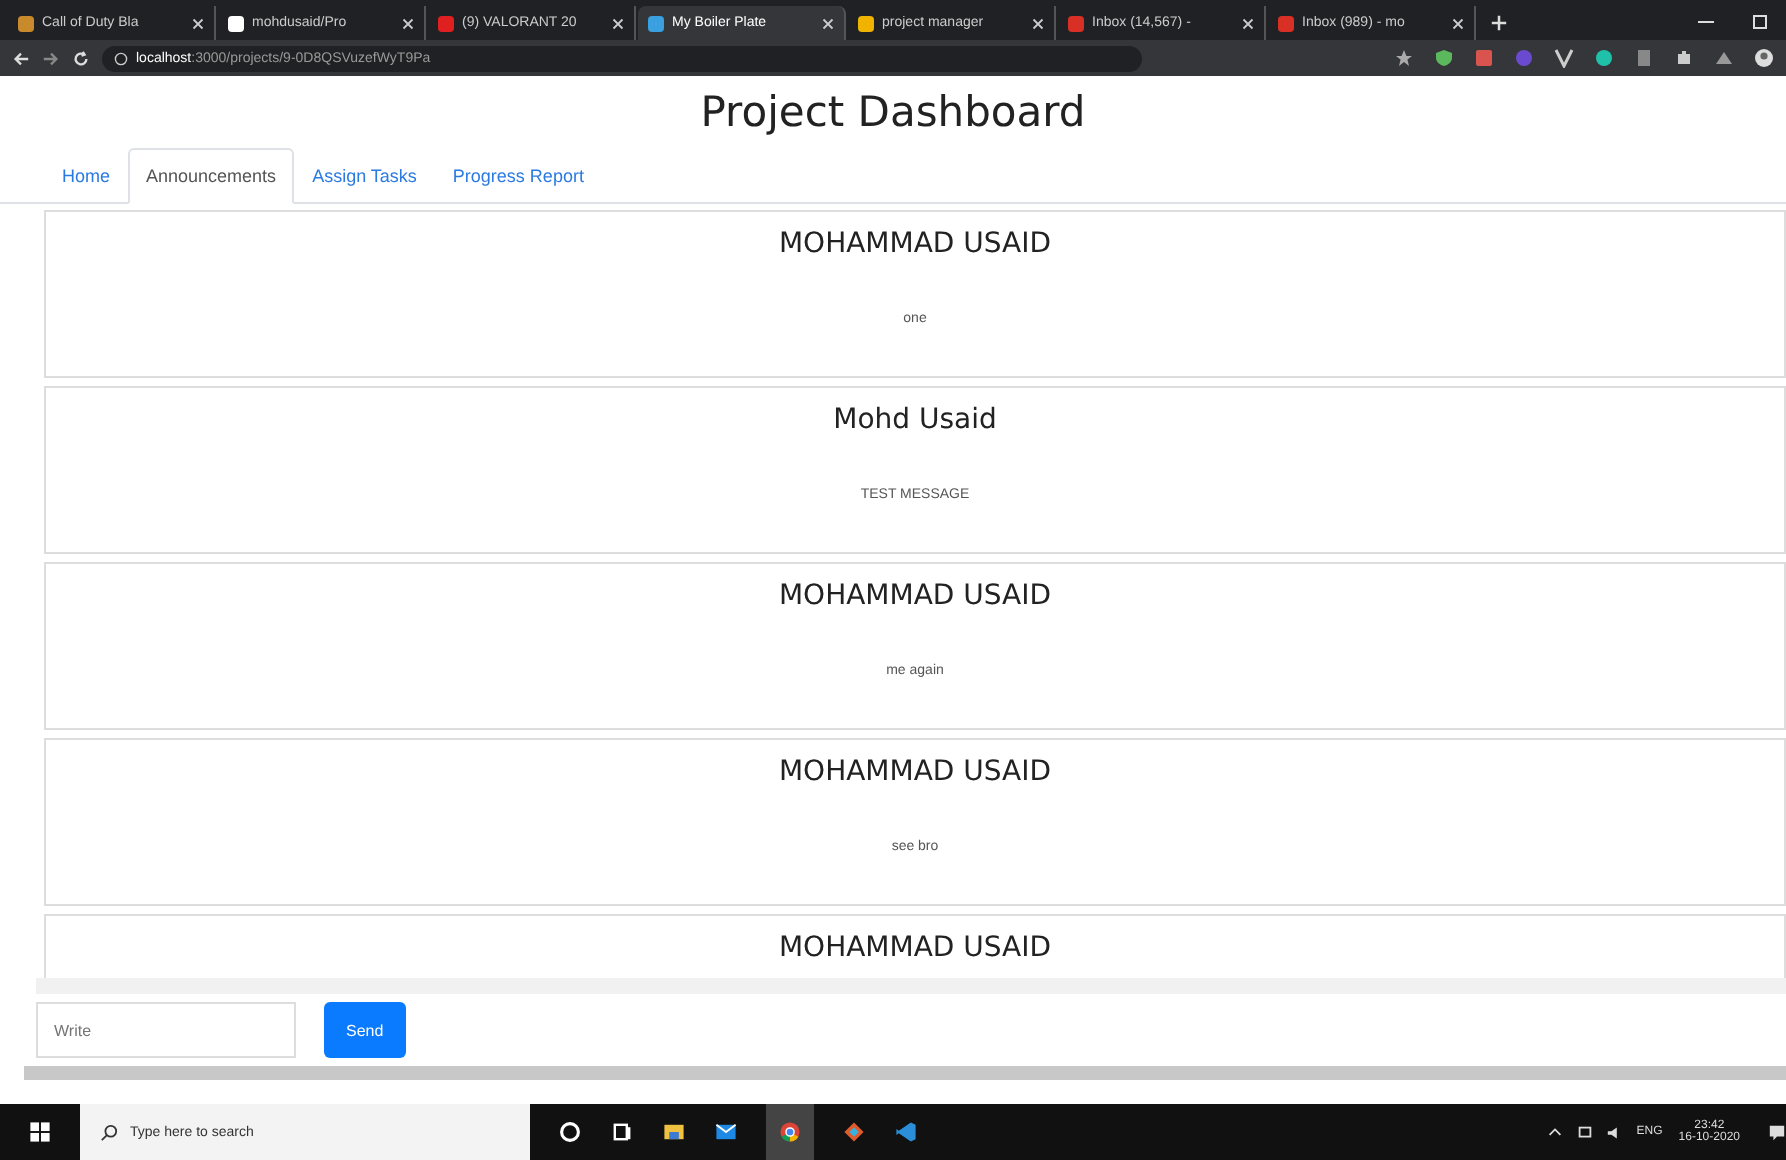  What do you see at coordinates (86, 176) in the screenshot?
I see `nav-tab: Home` at bounding box center [86, 176].